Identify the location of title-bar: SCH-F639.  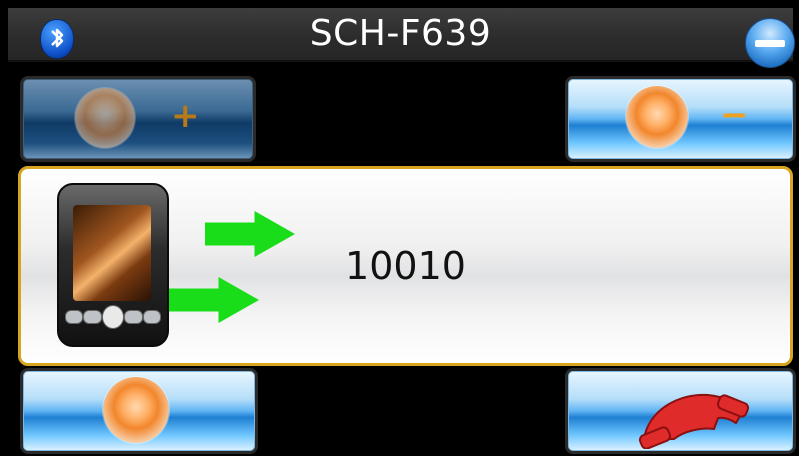
(401, 38).